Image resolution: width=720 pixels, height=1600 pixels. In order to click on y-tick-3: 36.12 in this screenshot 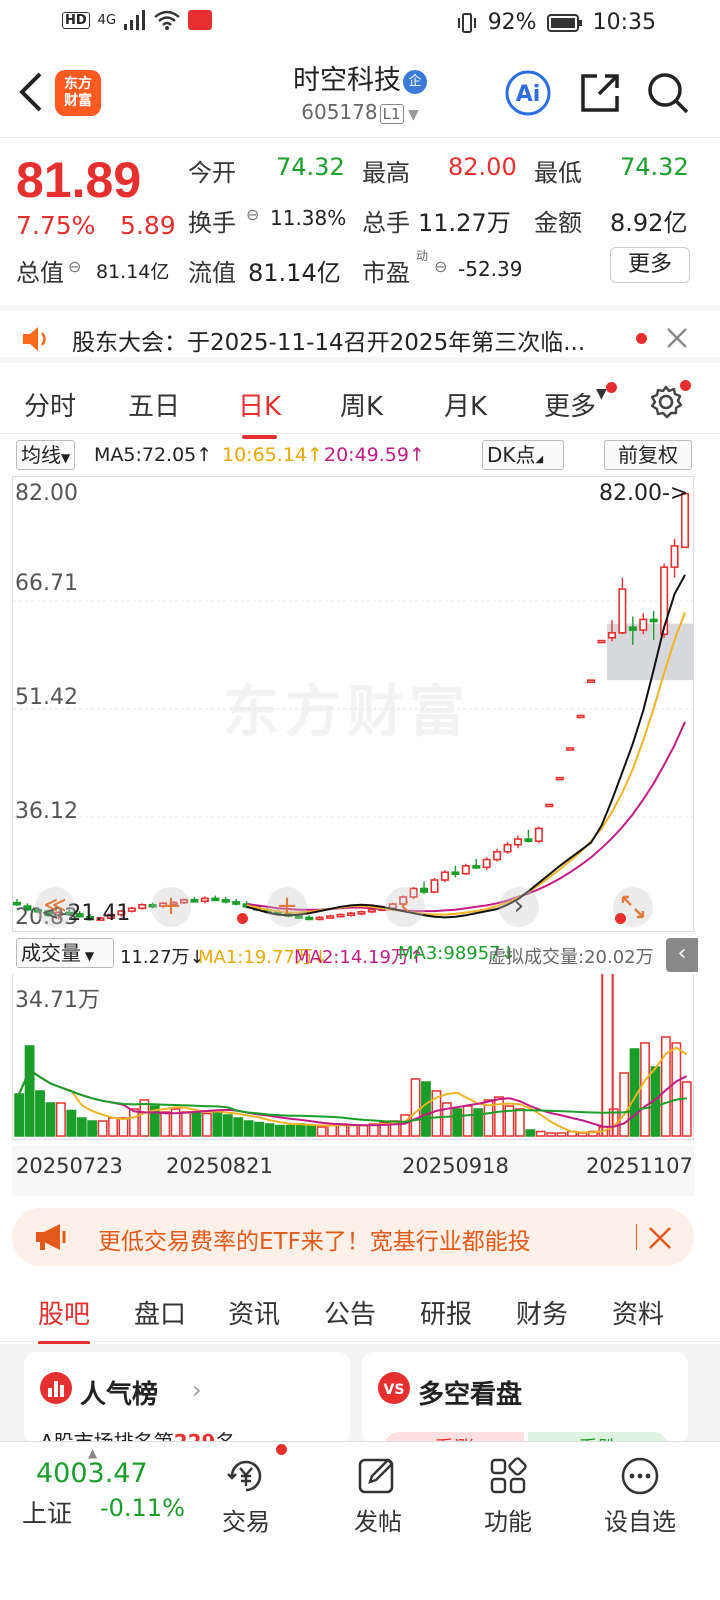, I will do `click(46, 811)`.